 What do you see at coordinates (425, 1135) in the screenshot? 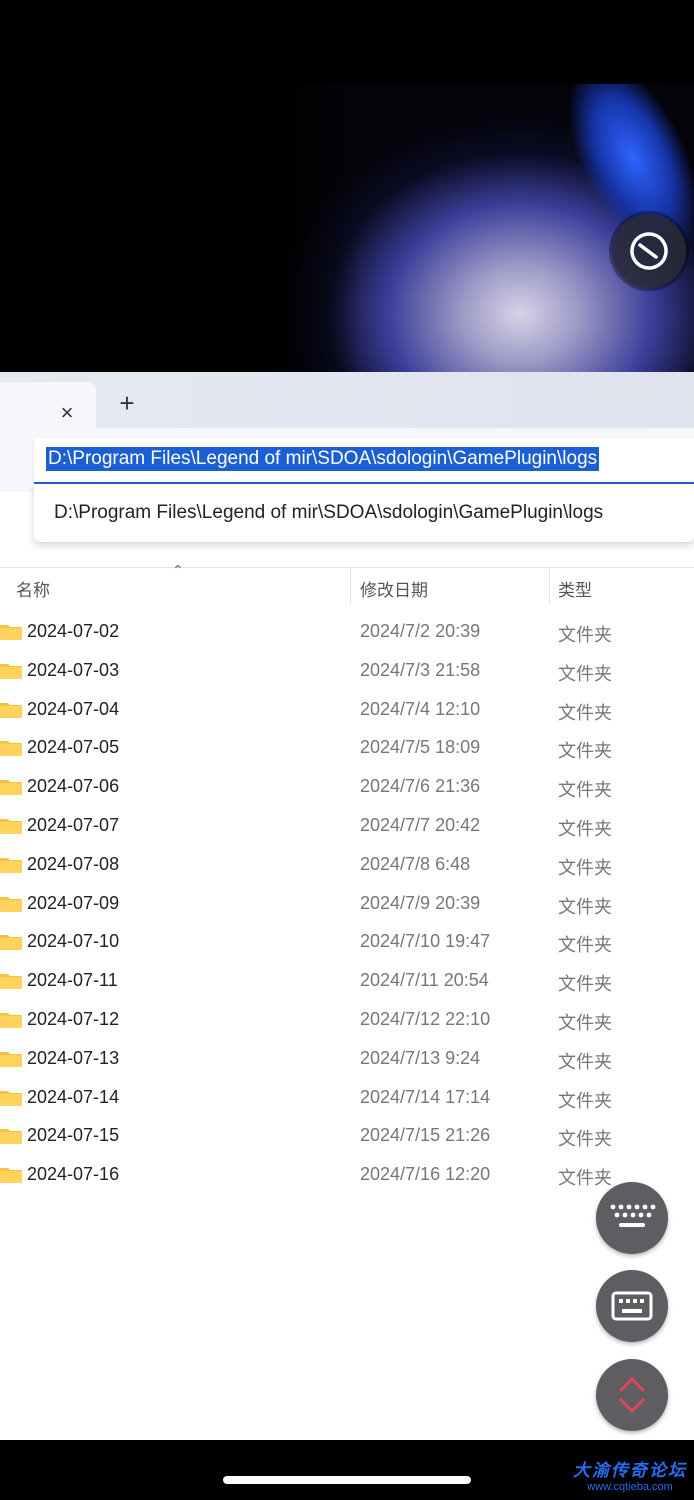
I see `file-date: 2024/7/15 21:26` at bounding box center [425, 1135].